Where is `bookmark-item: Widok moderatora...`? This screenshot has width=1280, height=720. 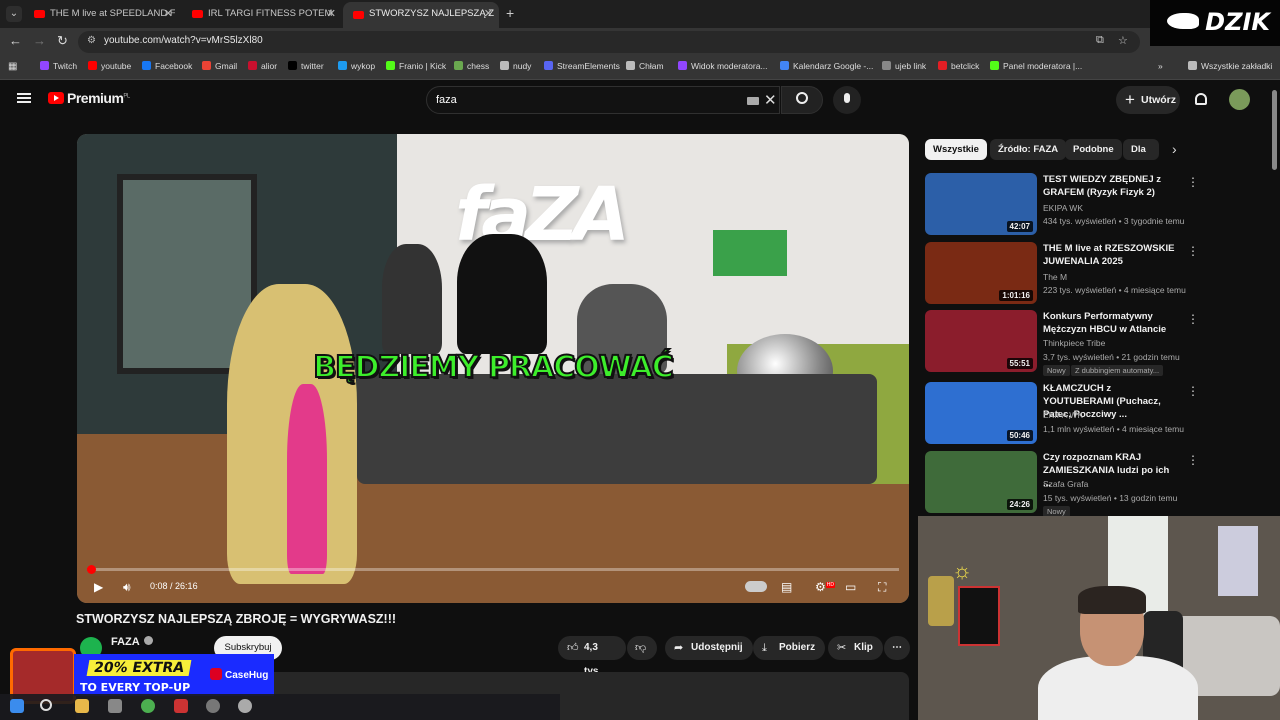
bookmark-item: Widok moderatora... is located at coordinates (723, 66).